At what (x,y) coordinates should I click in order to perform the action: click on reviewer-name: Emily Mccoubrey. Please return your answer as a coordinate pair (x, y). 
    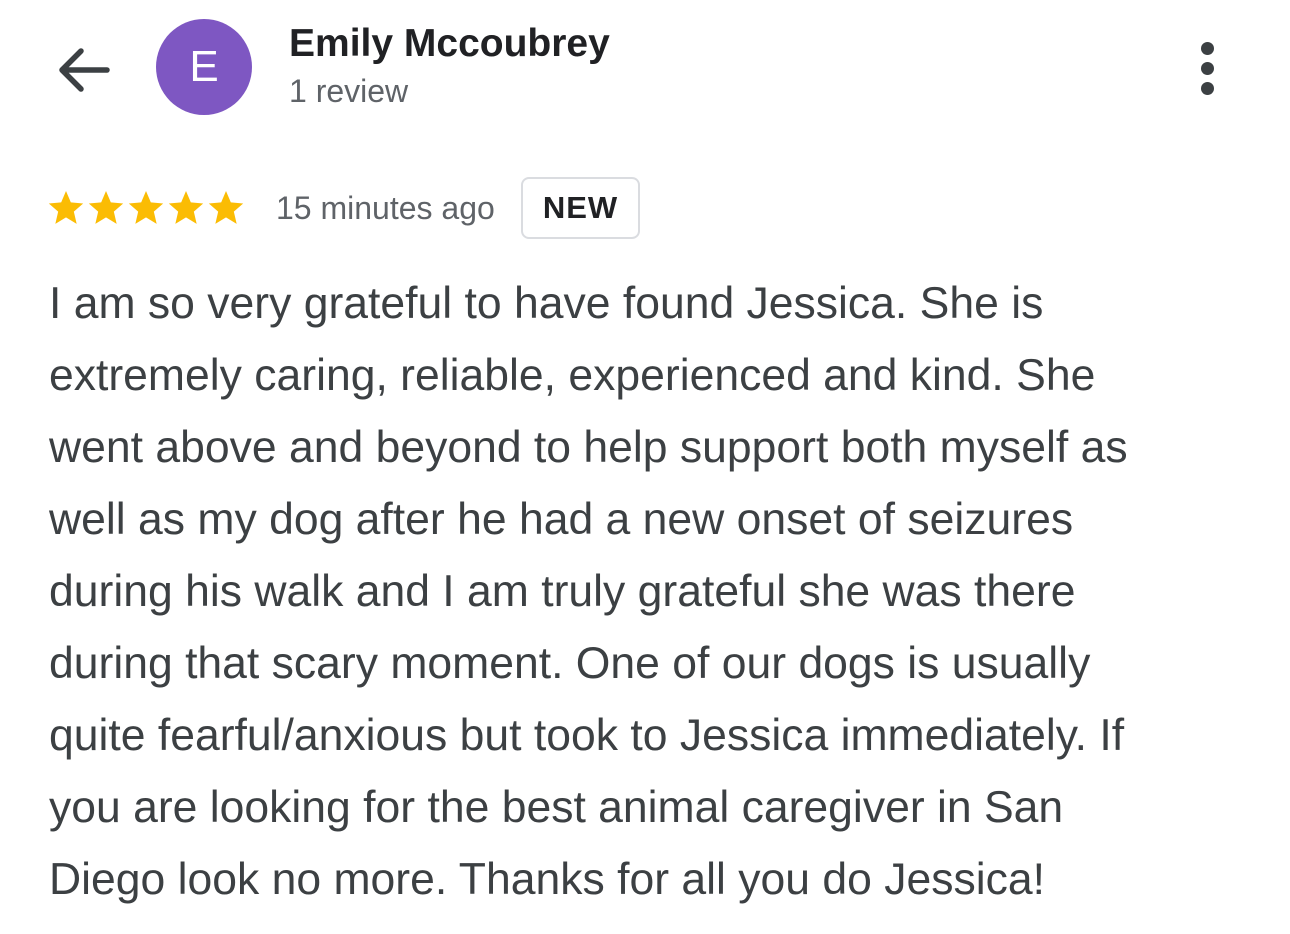
    Looking at the image, I should click on (449, 44).